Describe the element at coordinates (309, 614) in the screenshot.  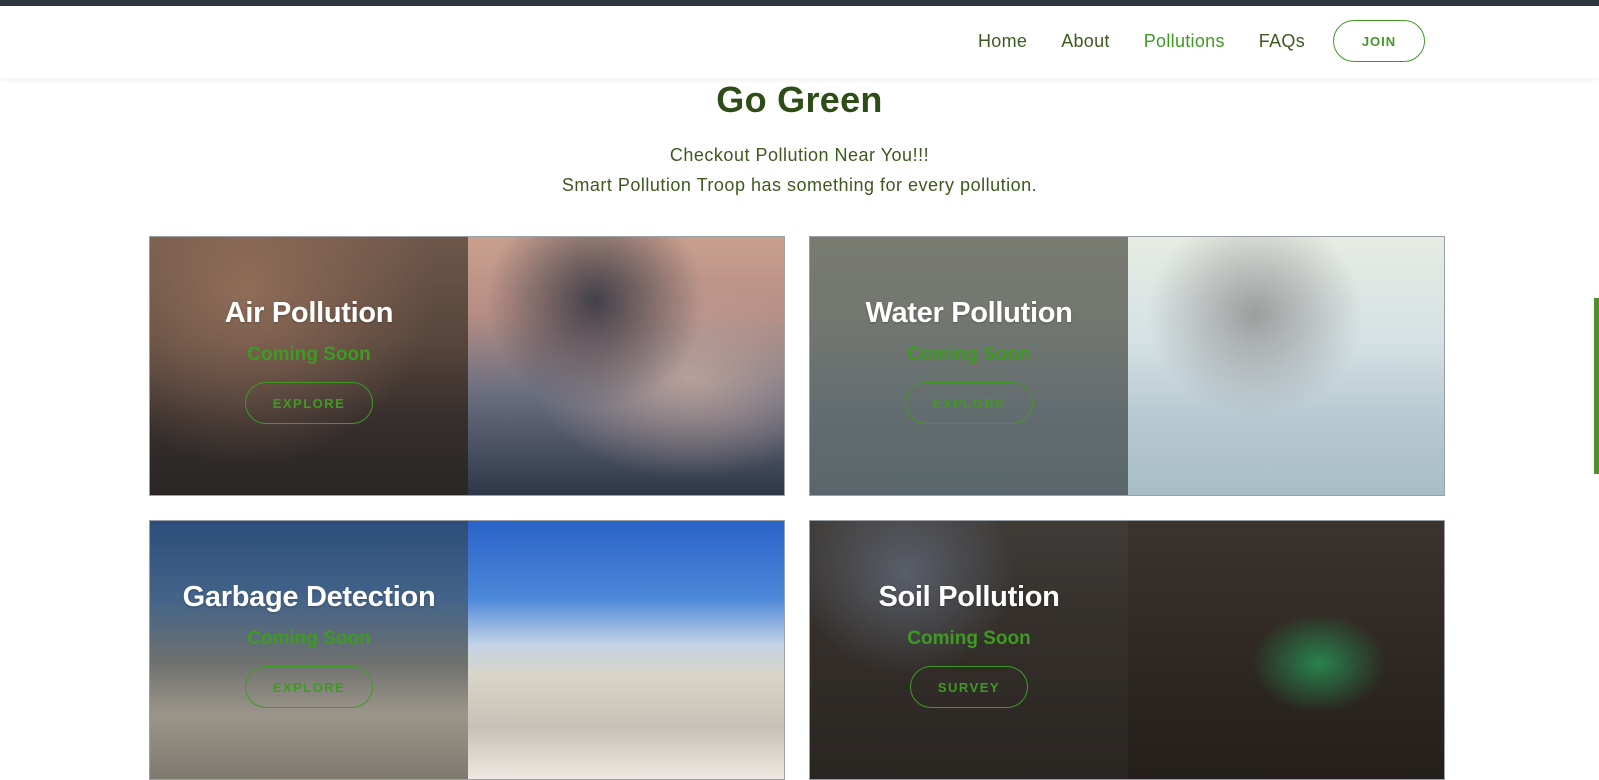
I see `card-content: Garbage Detection Coming Soon EXPLORE` at that location.